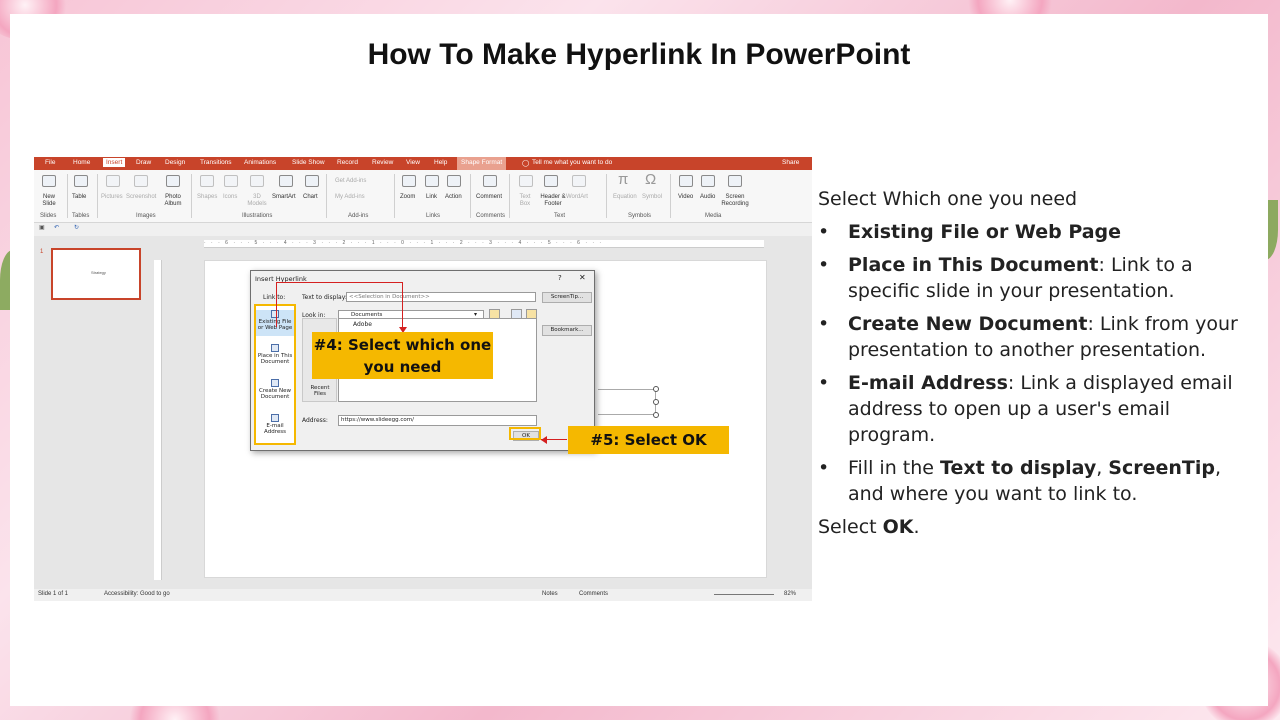  I want to click on link-option-new-document: Create New Document, so click(275, 389).